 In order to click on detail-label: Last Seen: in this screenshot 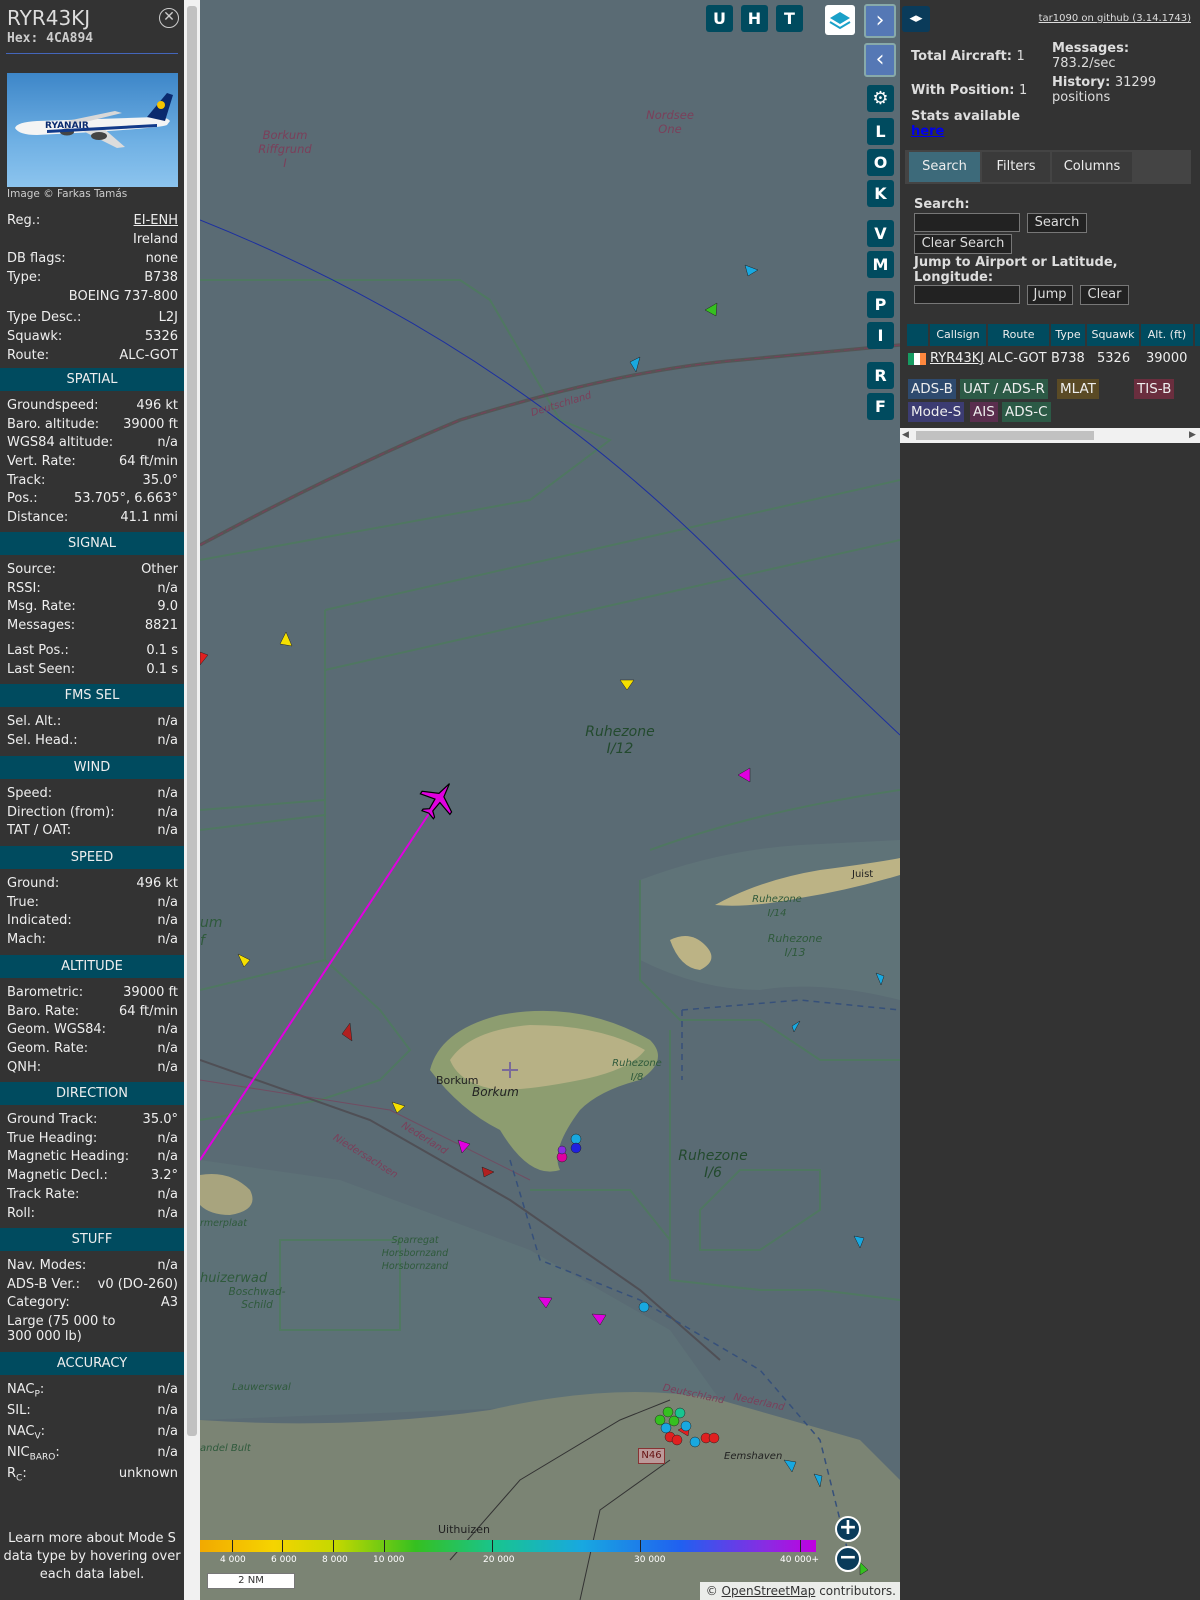, I will do `click(41, 669)`.